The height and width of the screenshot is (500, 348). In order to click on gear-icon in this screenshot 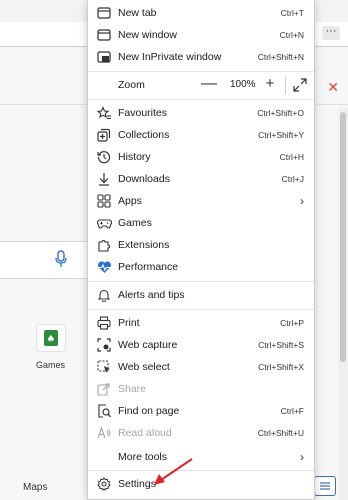, I will do `click(104, 484)`.